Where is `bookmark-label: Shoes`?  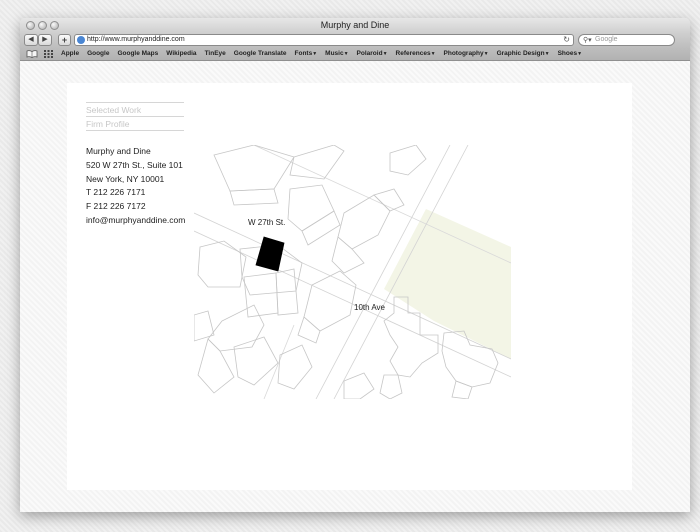
bookmark-label: Shoes is located at coordinates (567, 53).